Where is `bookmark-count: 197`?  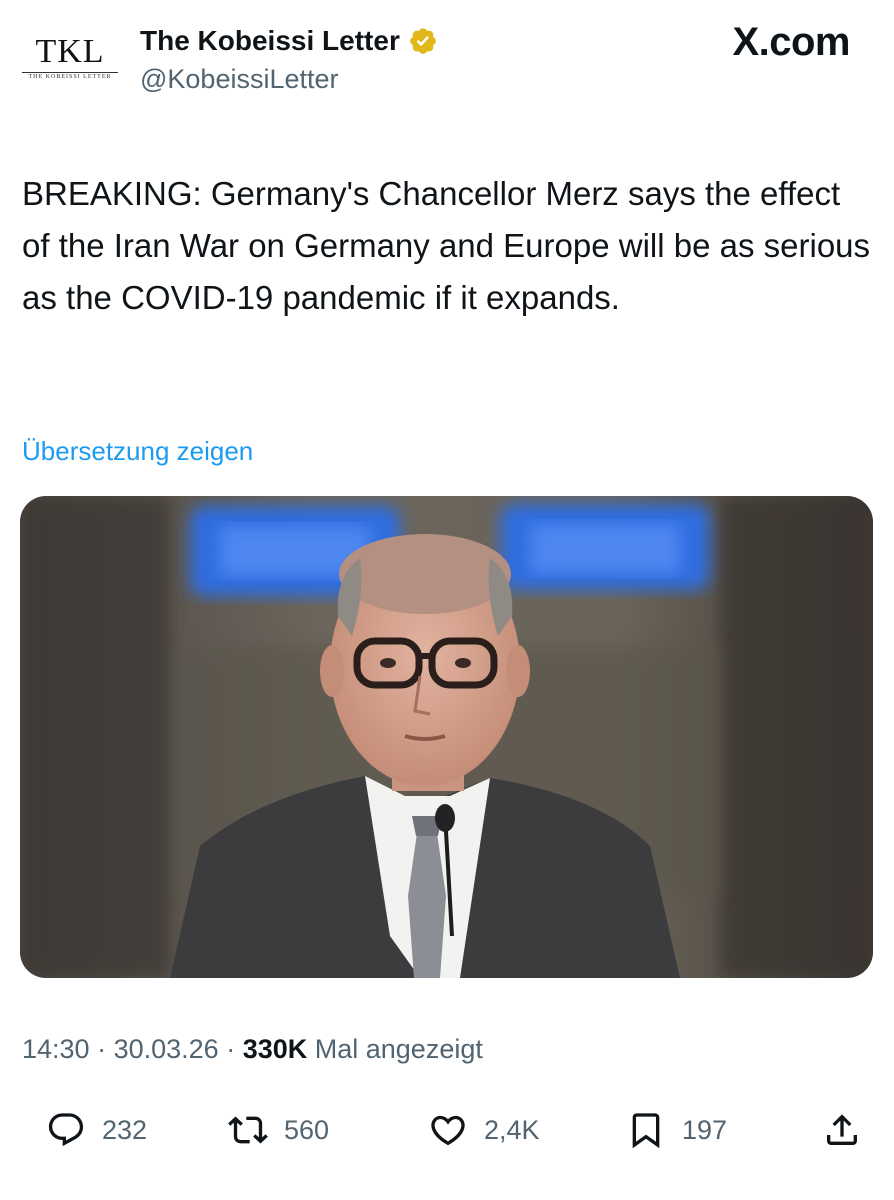
bookmark-count: 197 is located at coordinates (705, 1129).